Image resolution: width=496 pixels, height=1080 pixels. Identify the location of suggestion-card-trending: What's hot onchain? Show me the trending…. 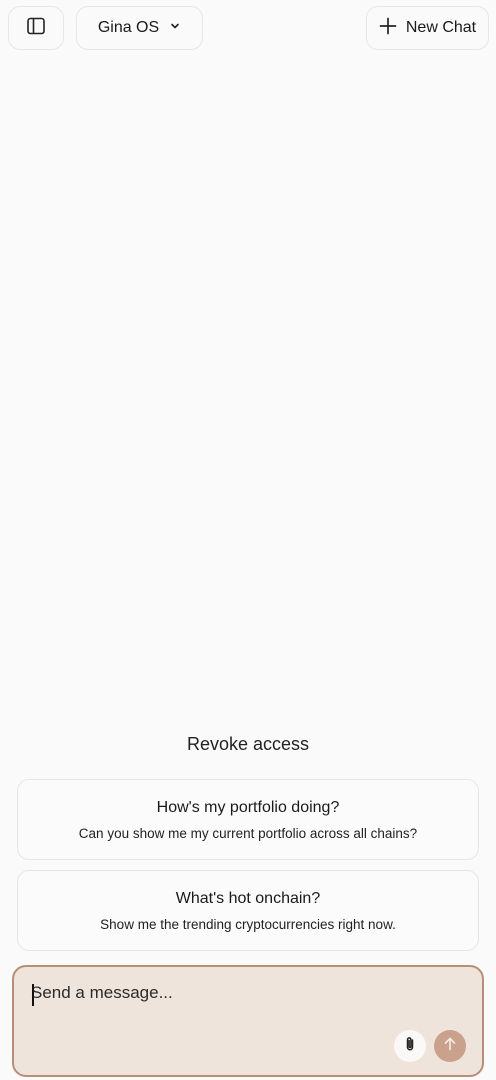
(248, 910).